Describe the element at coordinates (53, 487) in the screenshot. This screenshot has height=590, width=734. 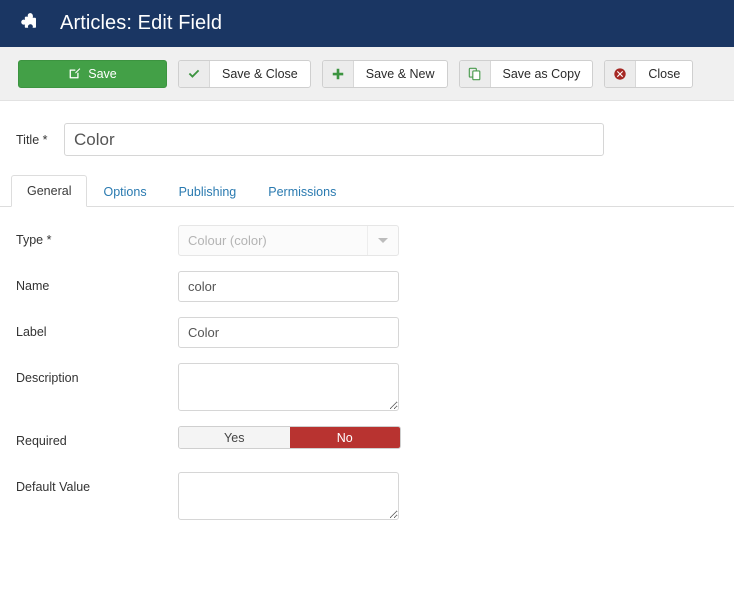
I see `default-value-label: Default Value` at that location.